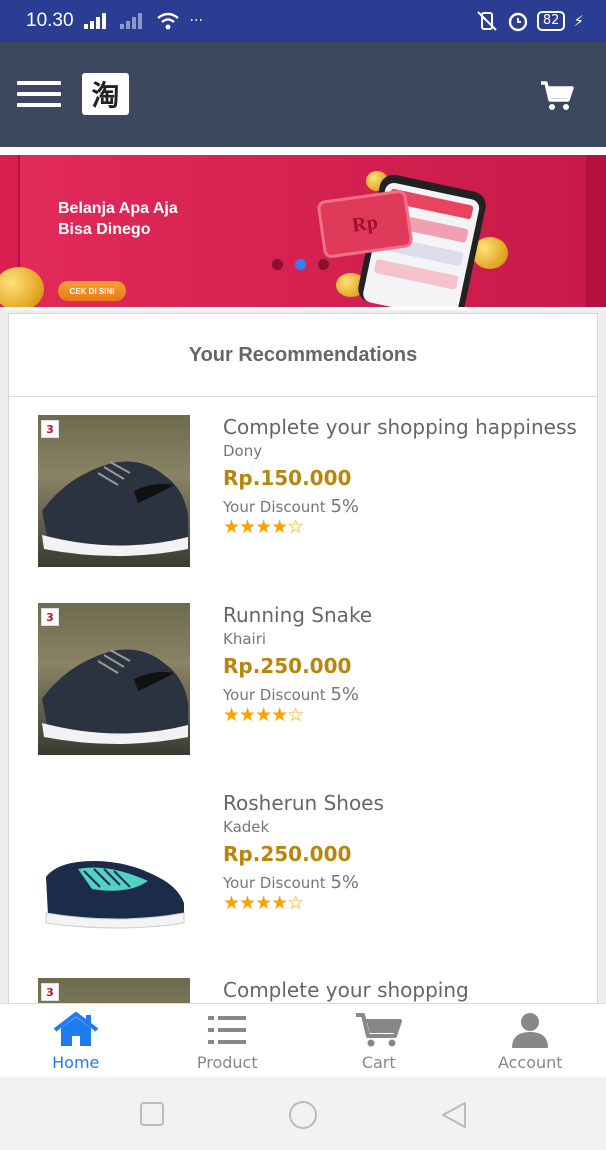 Image resolution: width=606 pixels, height=1150 pixels. I want to click on nav-cart: Cart, so click(379, 1040).